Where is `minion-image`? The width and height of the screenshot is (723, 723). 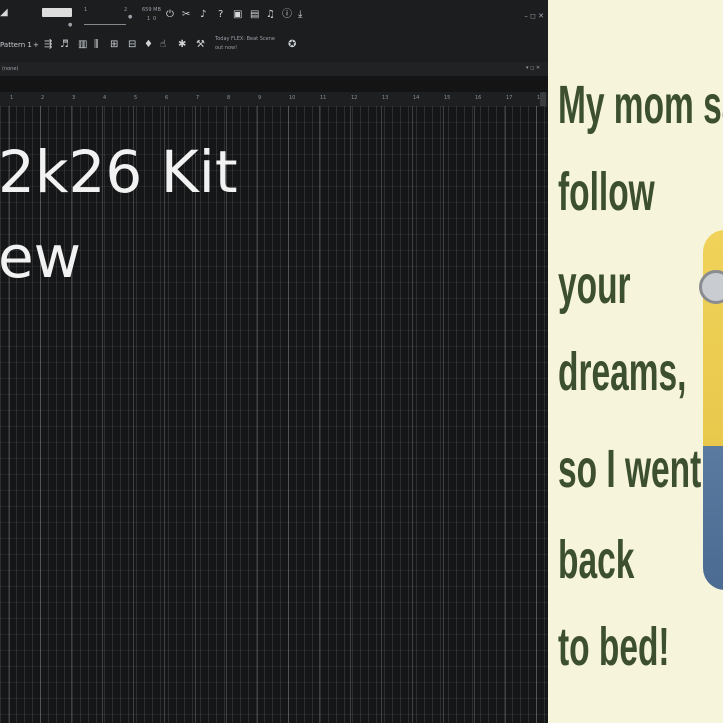 minion-image is located at coordinates (711, 410).